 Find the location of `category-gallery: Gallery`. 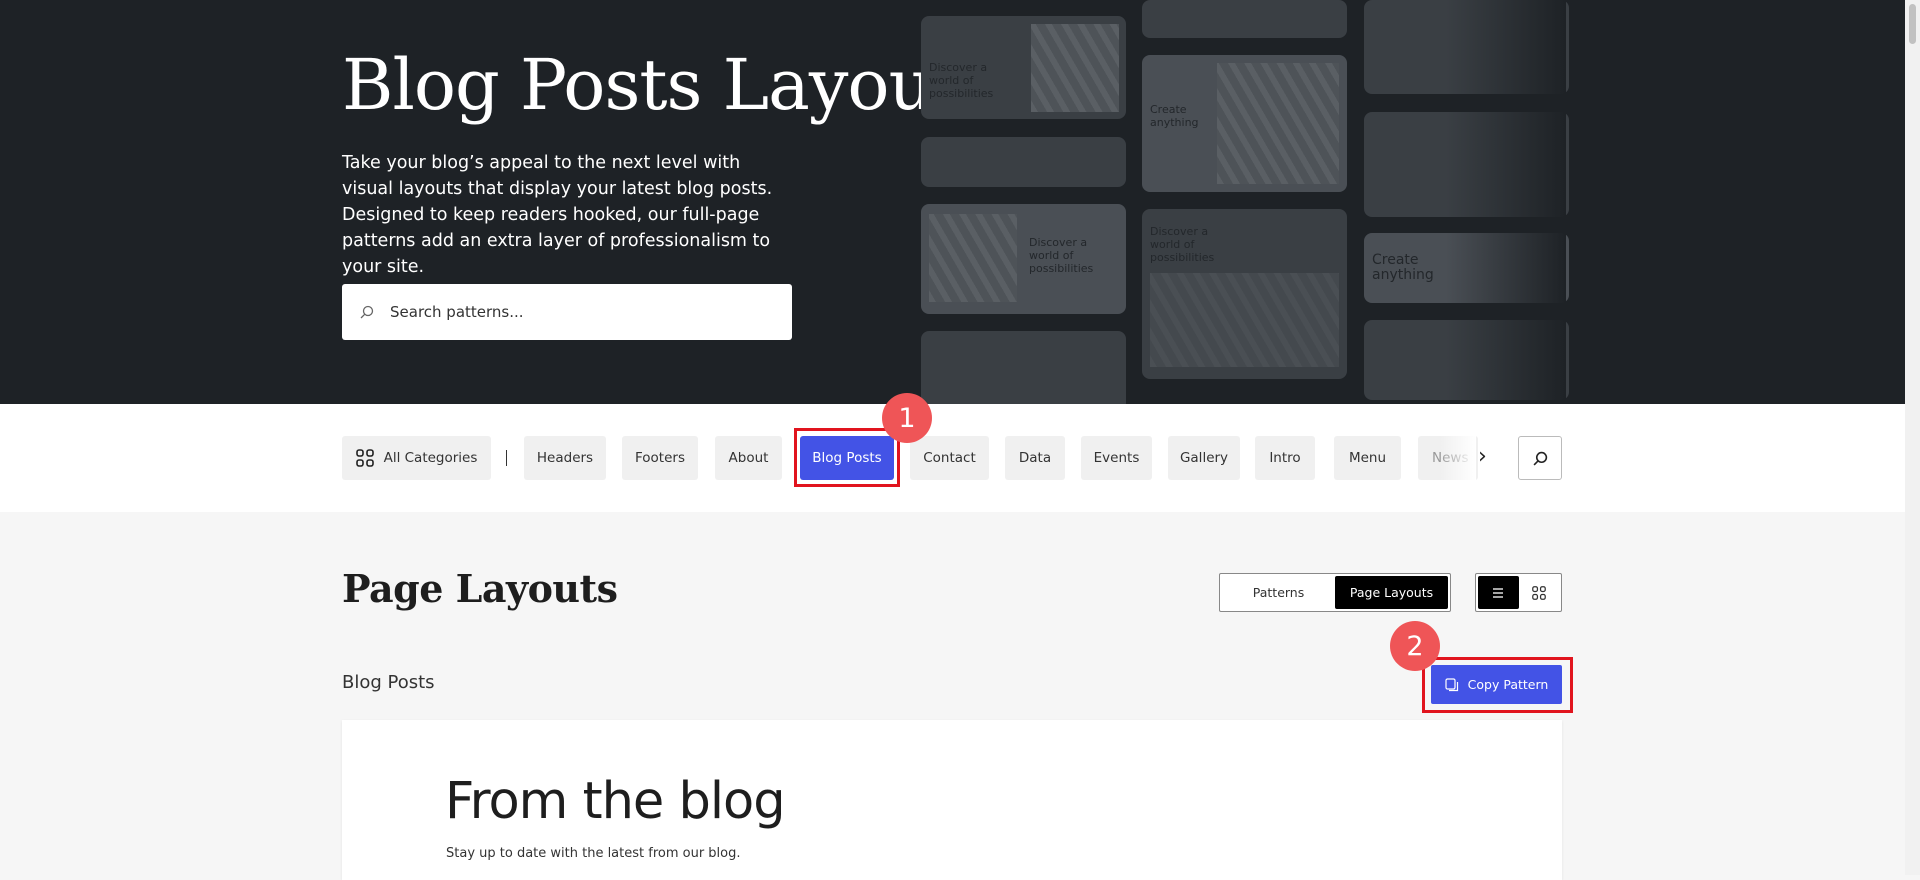

category-gallery: Gallery is located at coordinates (1204, 458).